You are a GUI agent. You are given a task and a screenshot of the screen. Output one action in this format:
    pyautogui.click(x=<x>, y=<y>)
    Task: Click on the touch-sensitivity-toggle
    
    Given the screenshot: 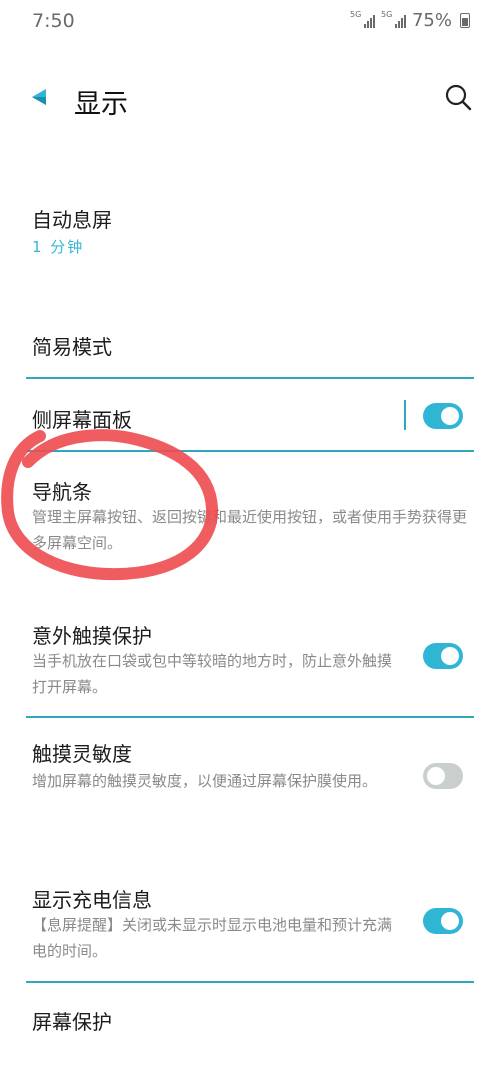 What is the action you would take?
    pyautogui.click(x=443, y=776)
    